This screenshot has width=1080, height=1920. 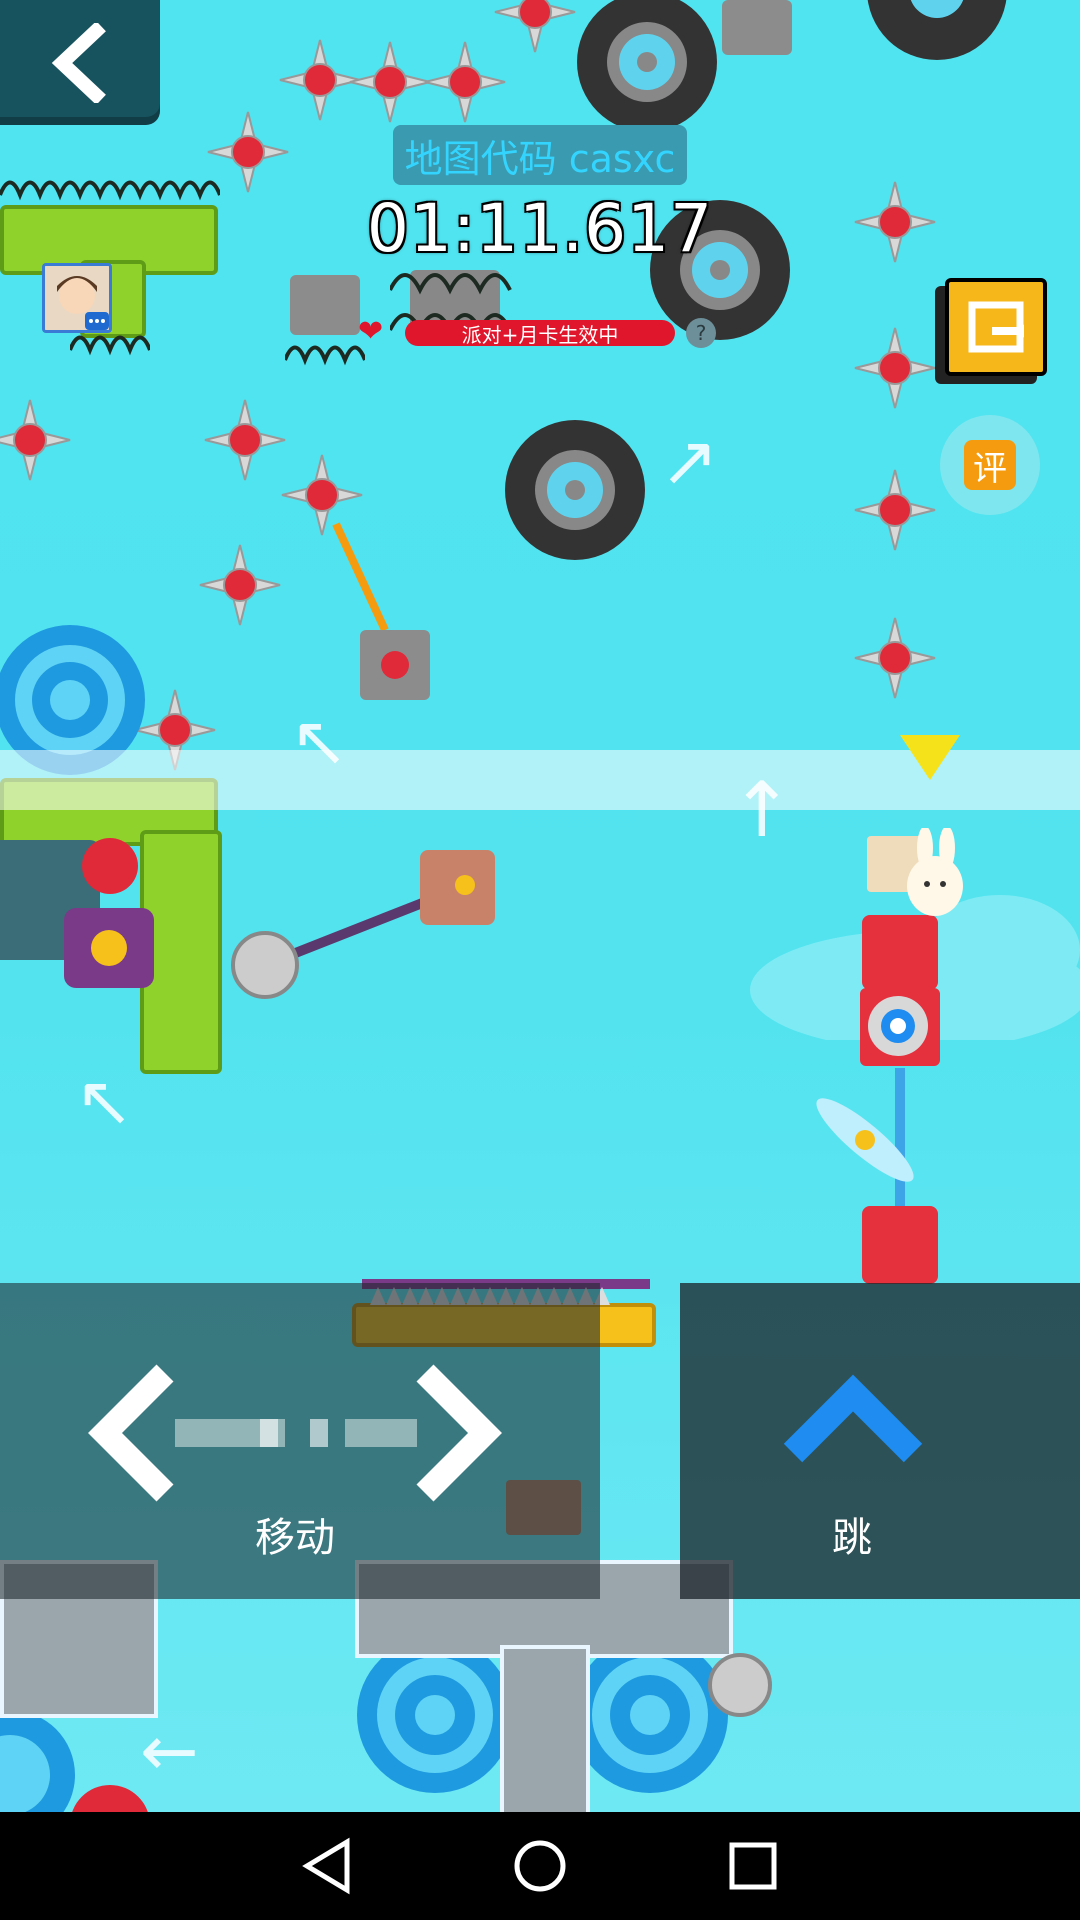 What do you see at coordinates (930, 757) in the screenshot?
I see `goal-marker-icon` at bounding box center [930, 757].